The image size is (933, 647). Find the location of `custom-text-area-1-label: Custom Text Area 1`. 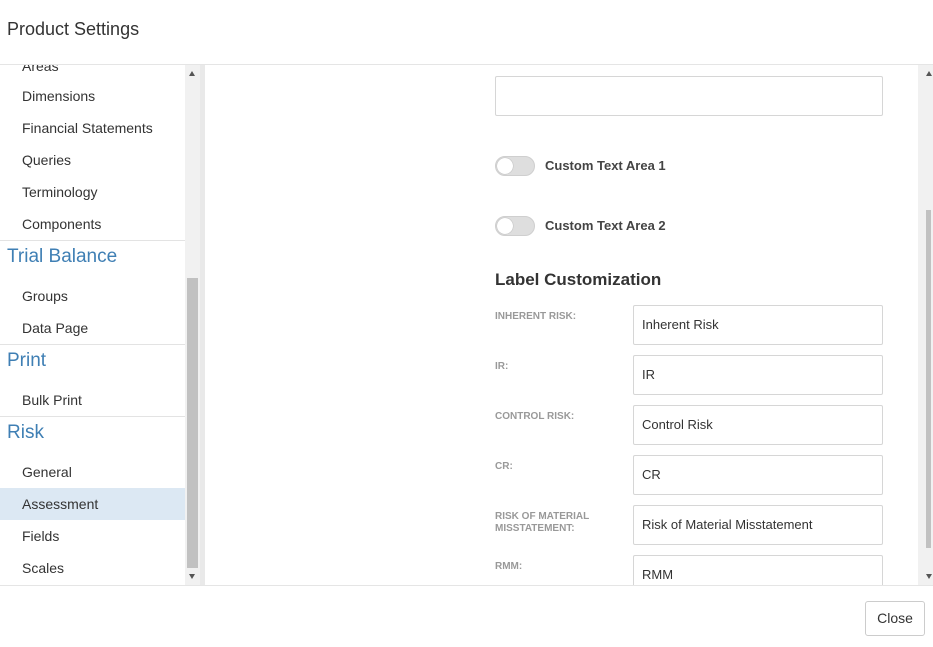

custom-text-area-1-label: Custom Text Area 1 is located at coordinates (605, 165).